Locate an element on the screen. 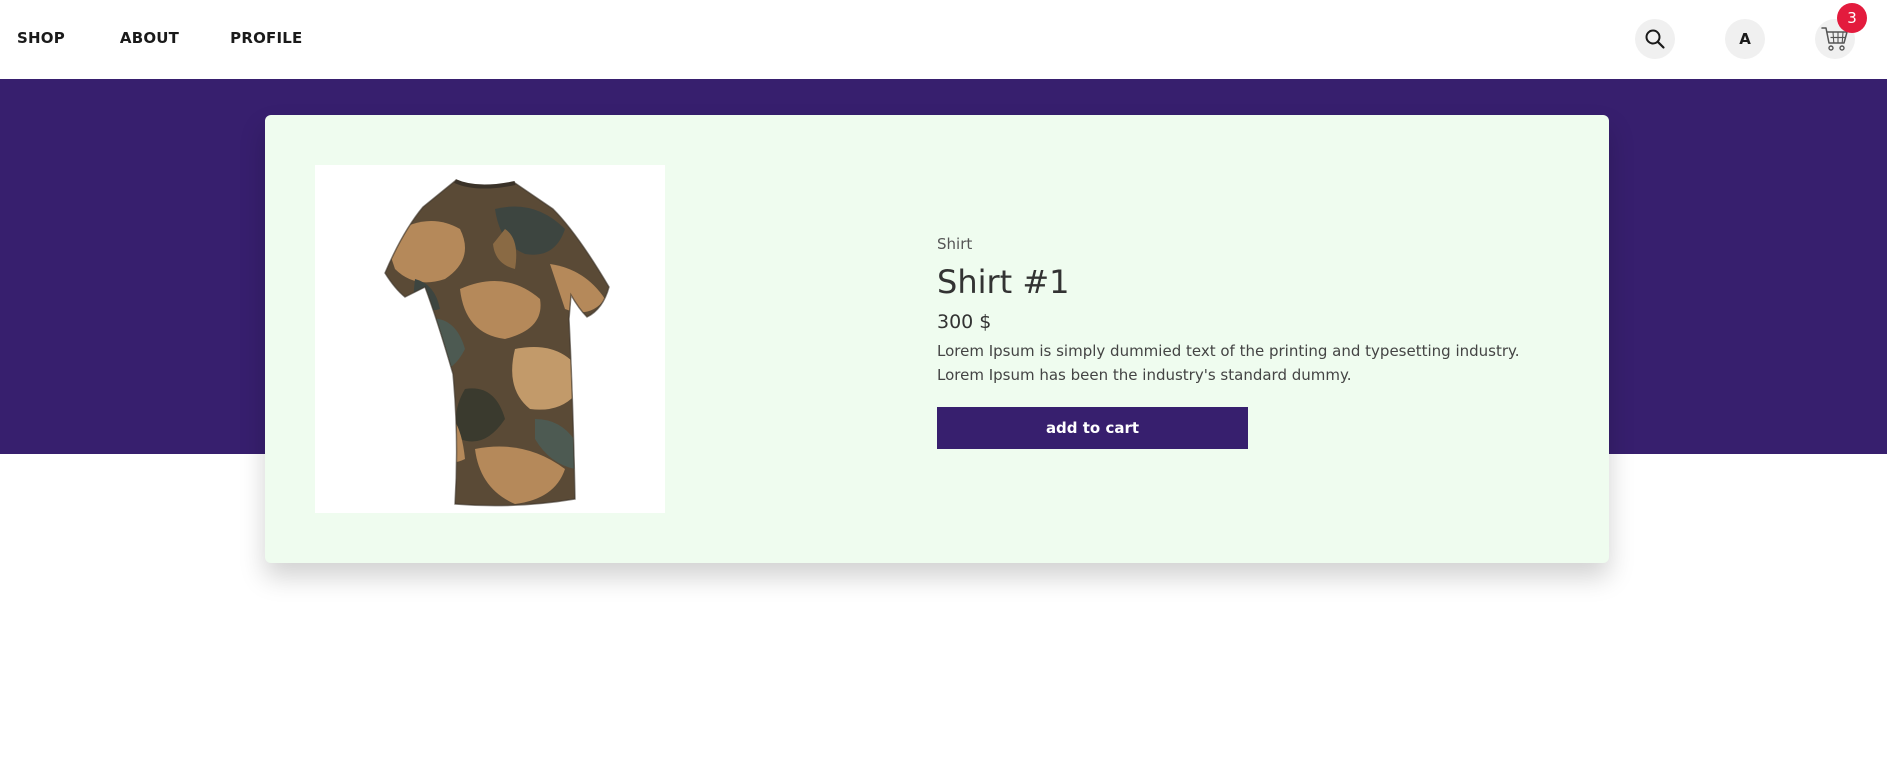 The image size is (1887, 768). product-title: Shirt #1 is located at coordinates (1003, 282).